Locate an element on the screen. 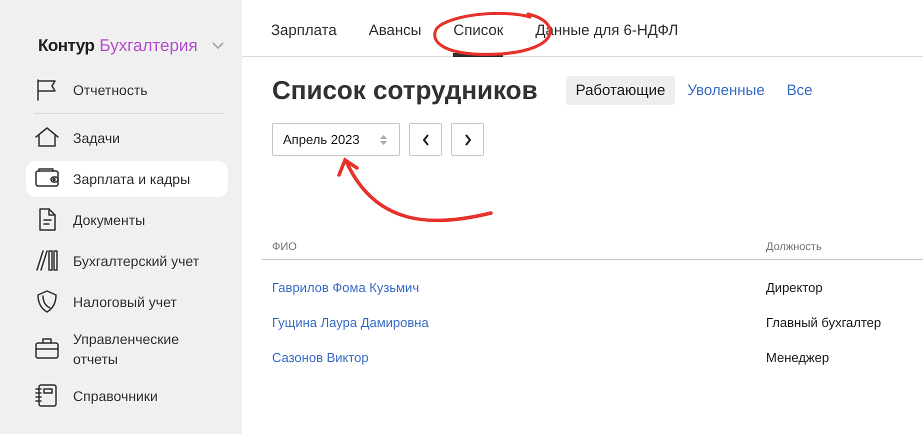  previous-button is located at coordinates (425, 139).